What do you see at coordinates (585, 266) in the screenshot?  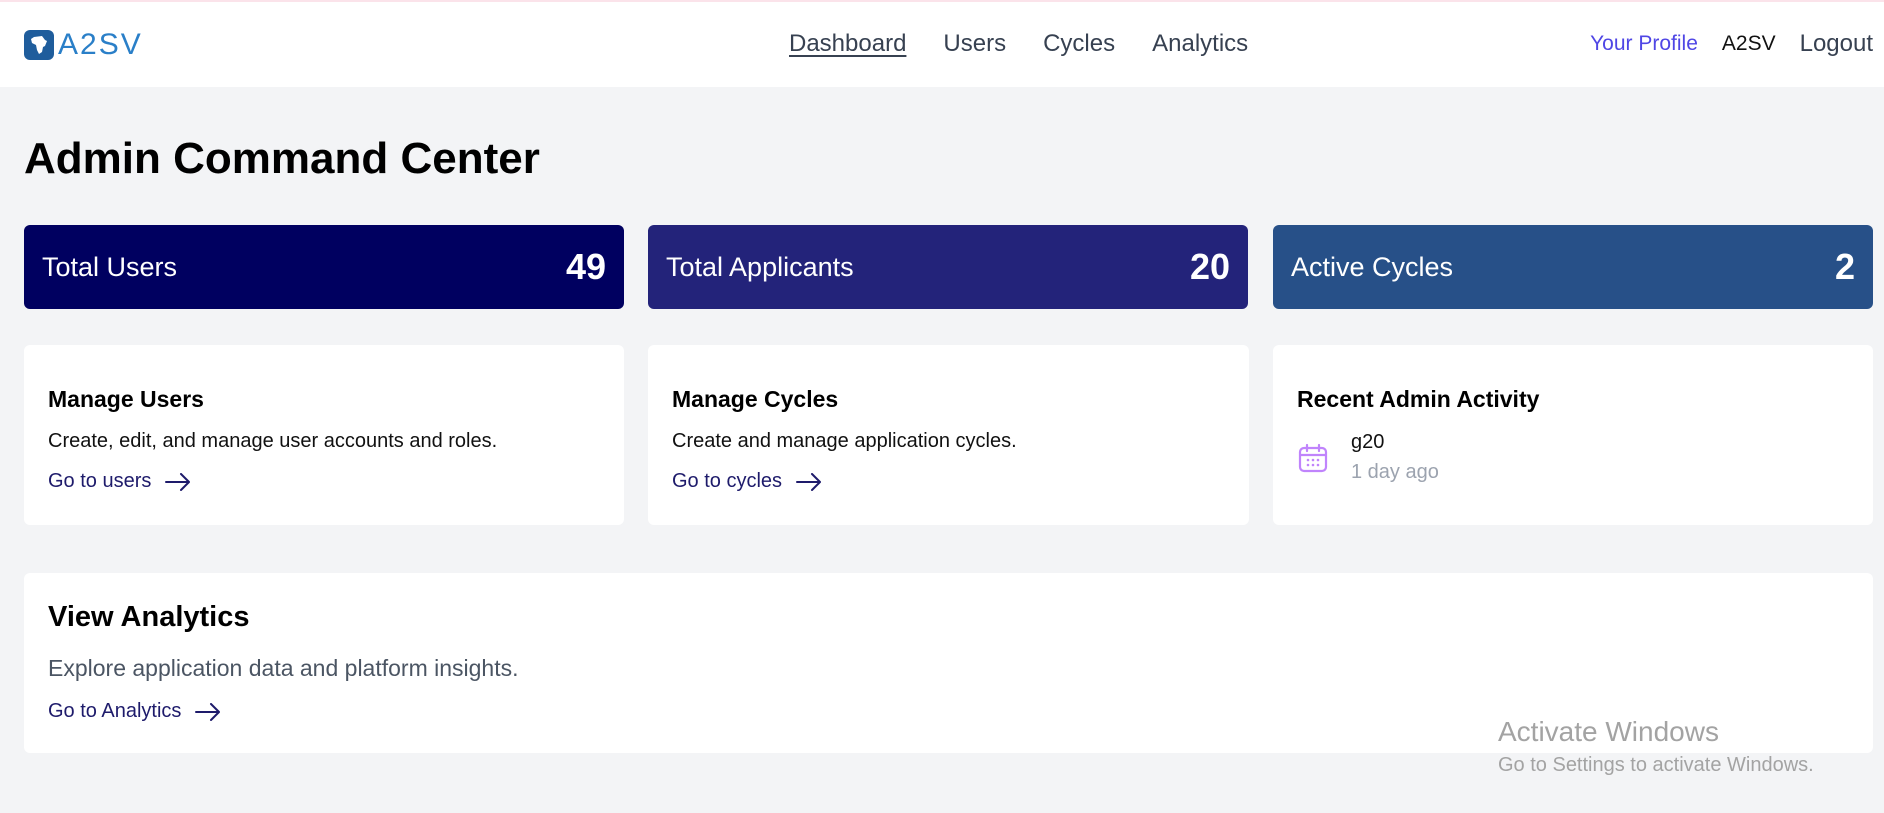 I see `stat-value: 49` at bounding box center [585, 266].